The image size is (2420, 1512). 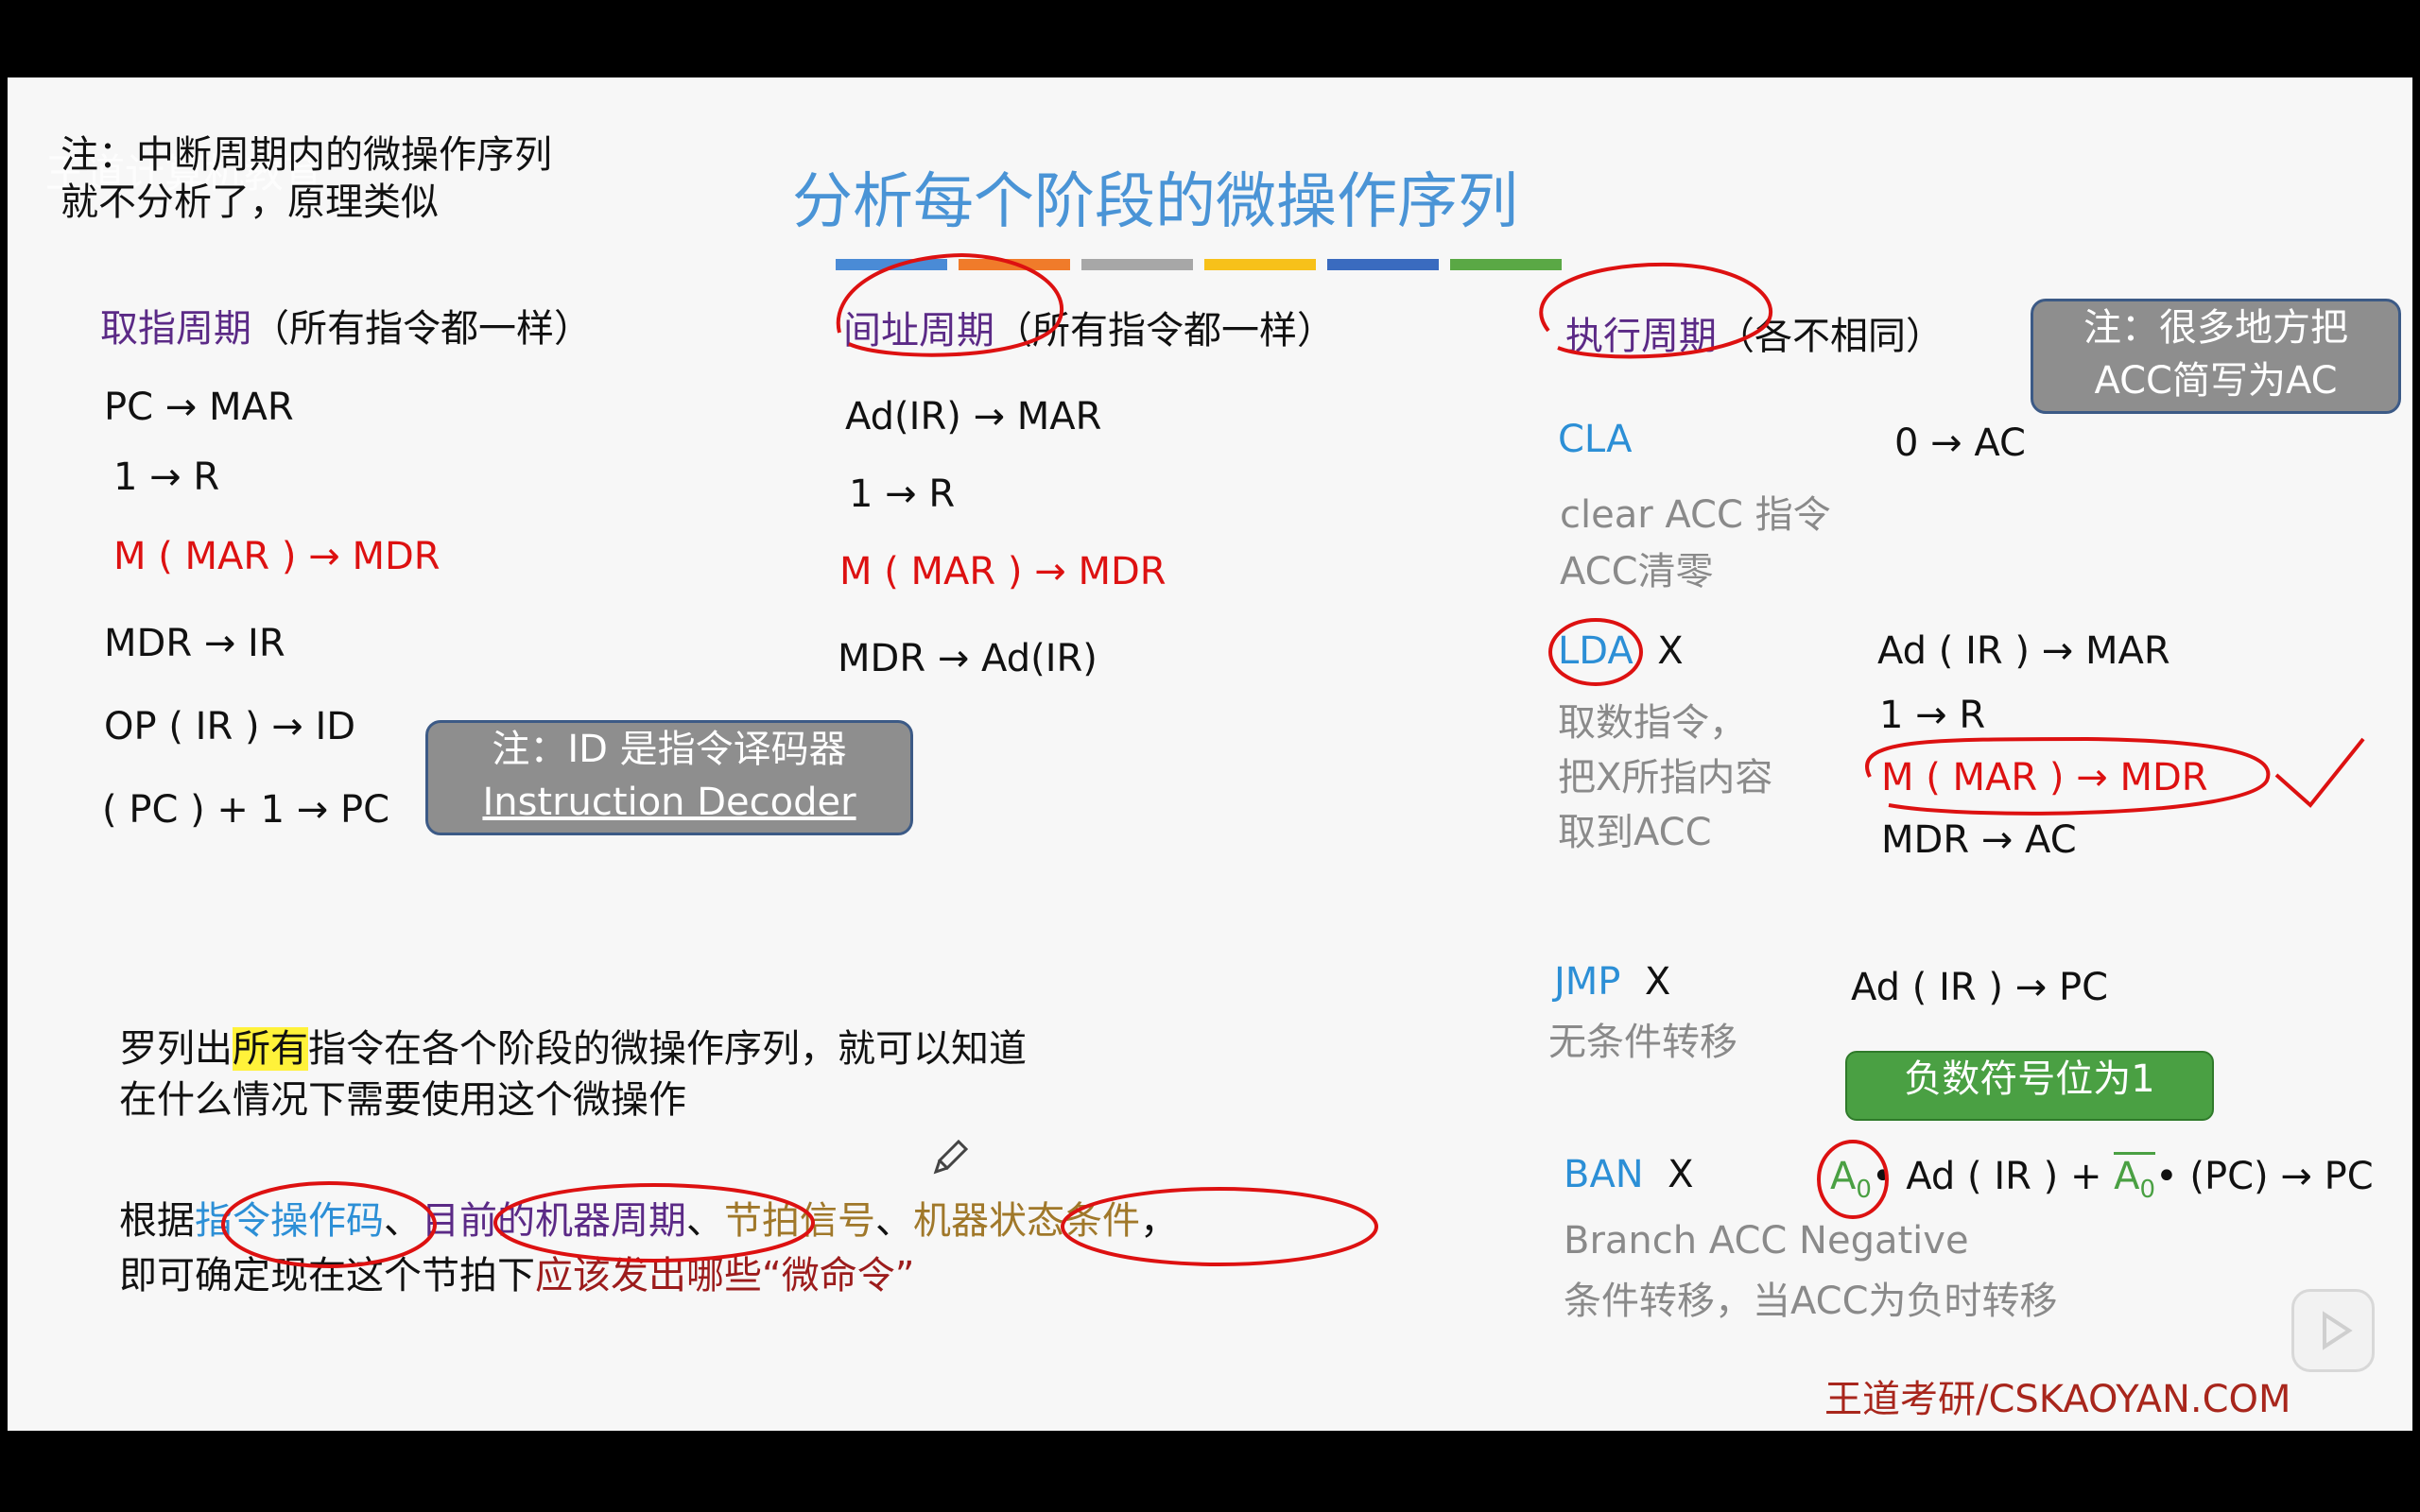 I want to click on ink-circle-opcode, so click(x=329, y=1224).